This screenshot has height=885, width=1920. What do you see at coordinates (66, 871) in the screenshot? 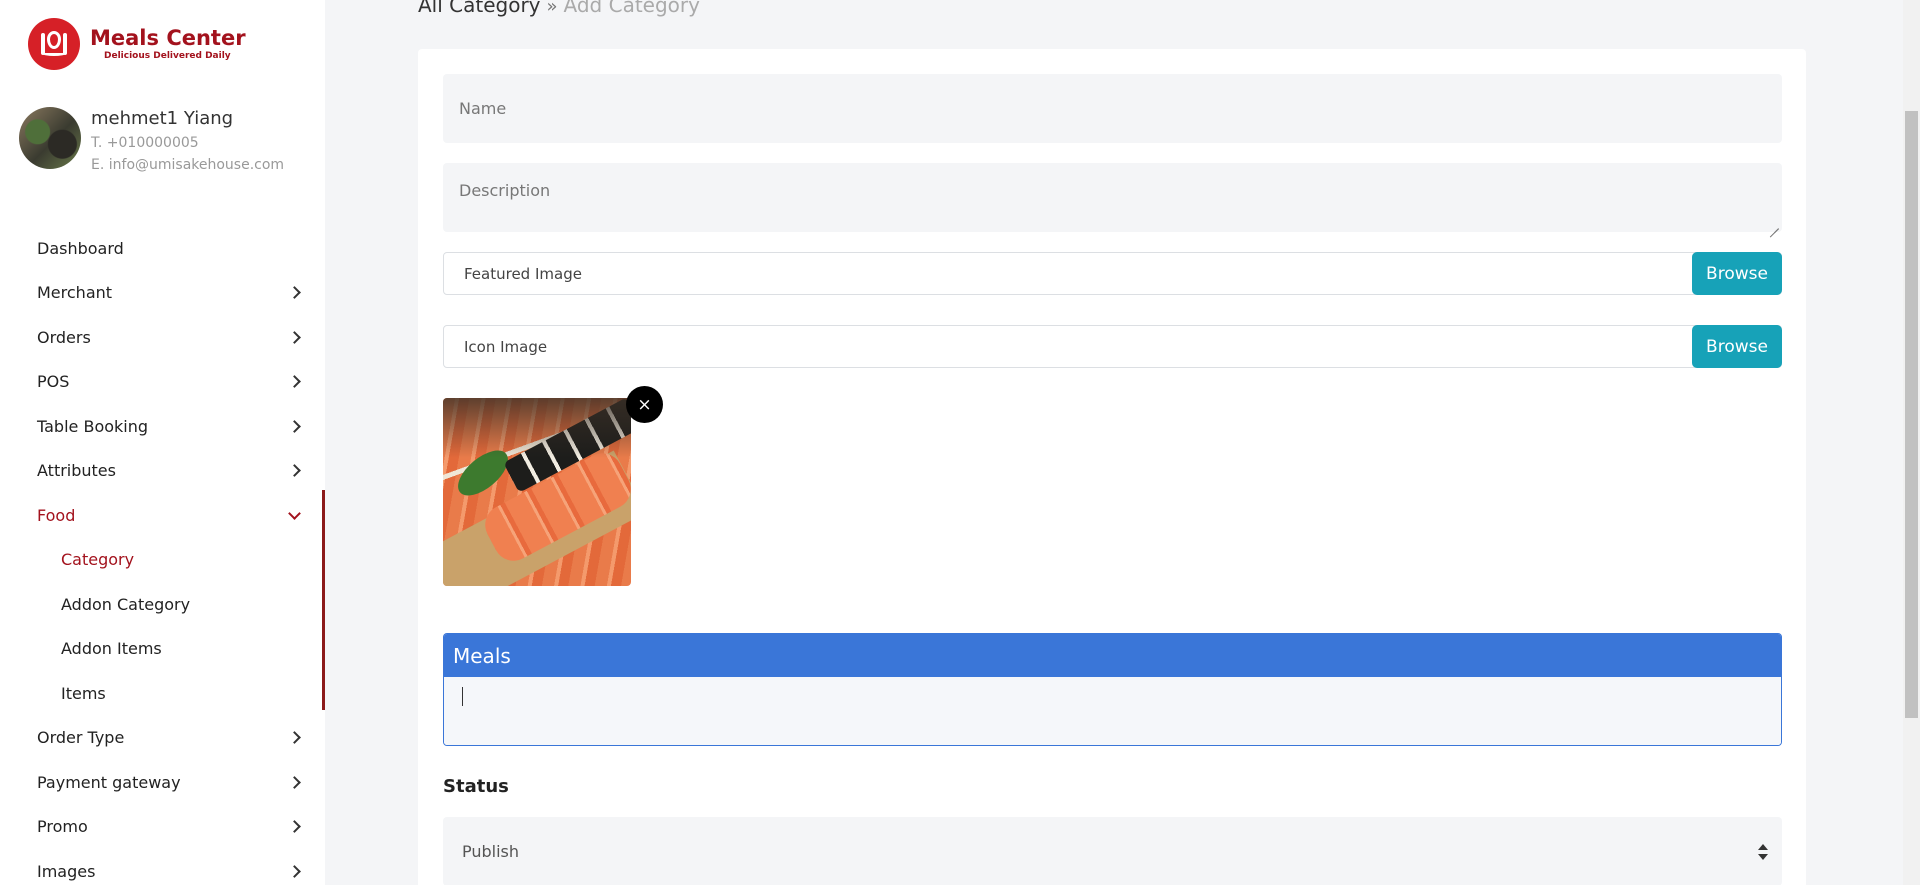
I see `sidebar-item-label: Images` at bounding box center [66, 871].